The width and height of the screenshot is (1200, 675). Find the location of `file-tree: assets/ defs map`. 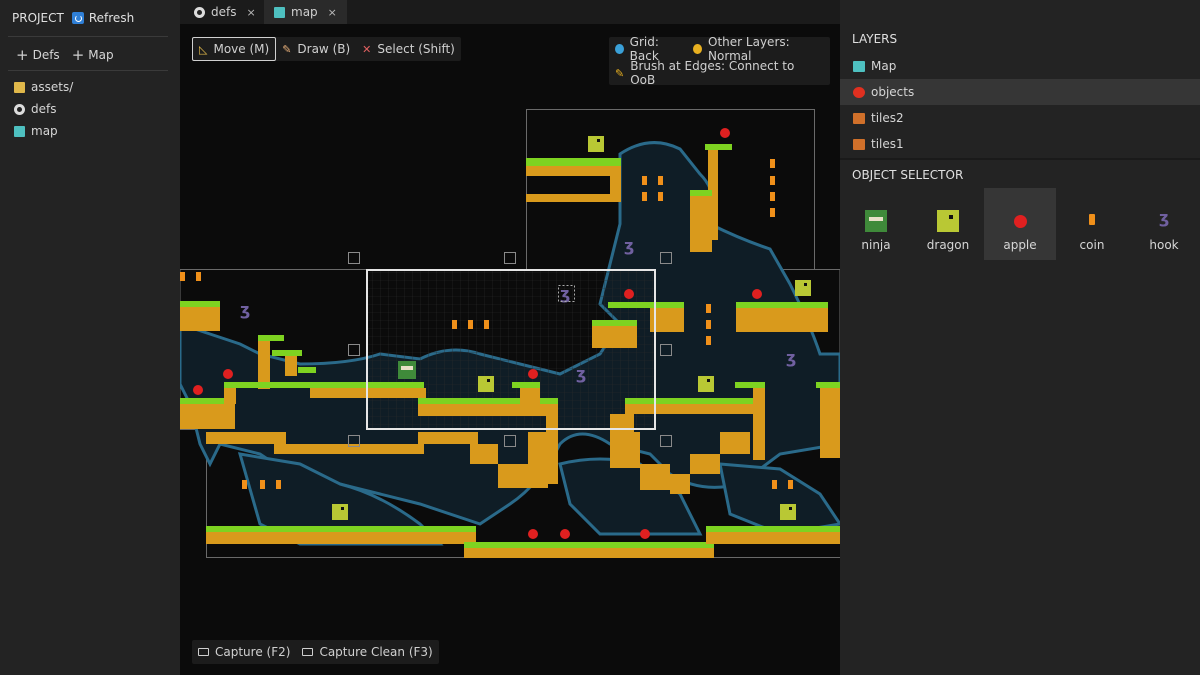

file-tree: assets/ defs map is located at coordinates (43, 109).